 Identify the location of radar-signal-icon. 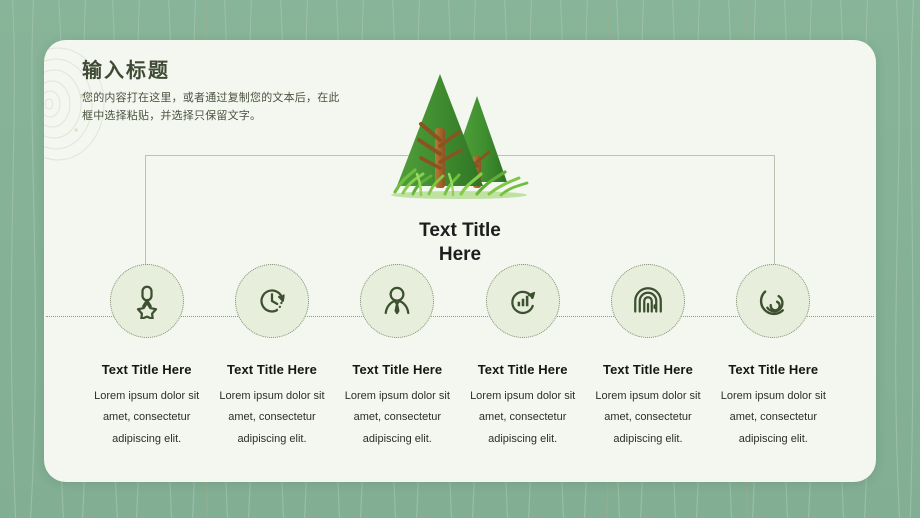
(772, 303).